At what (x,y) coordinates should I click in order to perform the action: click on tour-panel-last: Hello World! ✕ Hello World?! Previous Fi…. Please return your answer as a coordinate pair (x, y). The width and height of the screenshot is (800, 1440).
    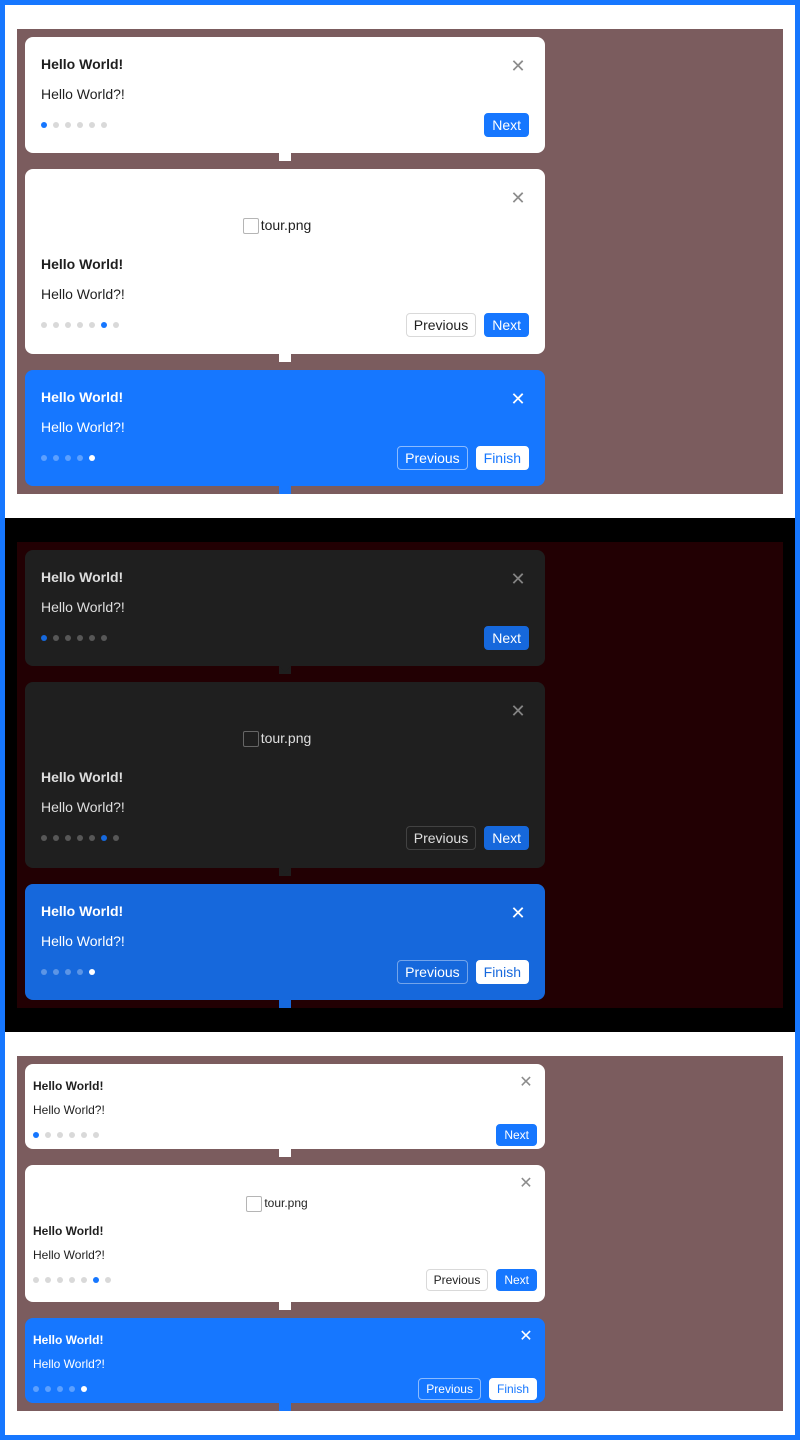
    Looking at the image, I should click on (285, 1364).